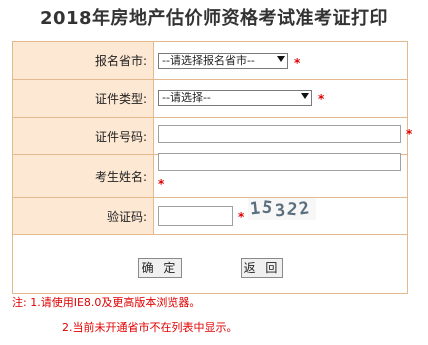  Describe the element at coordinates (83, 60) in the screenshot. I see `province-label: 报名省市:` at that location.